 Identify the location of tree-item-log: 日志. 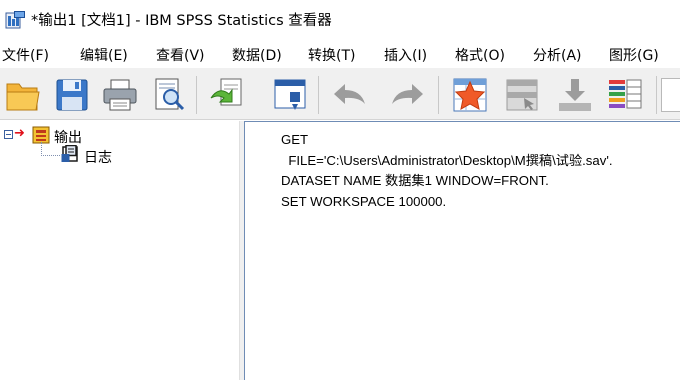
(98, 157).